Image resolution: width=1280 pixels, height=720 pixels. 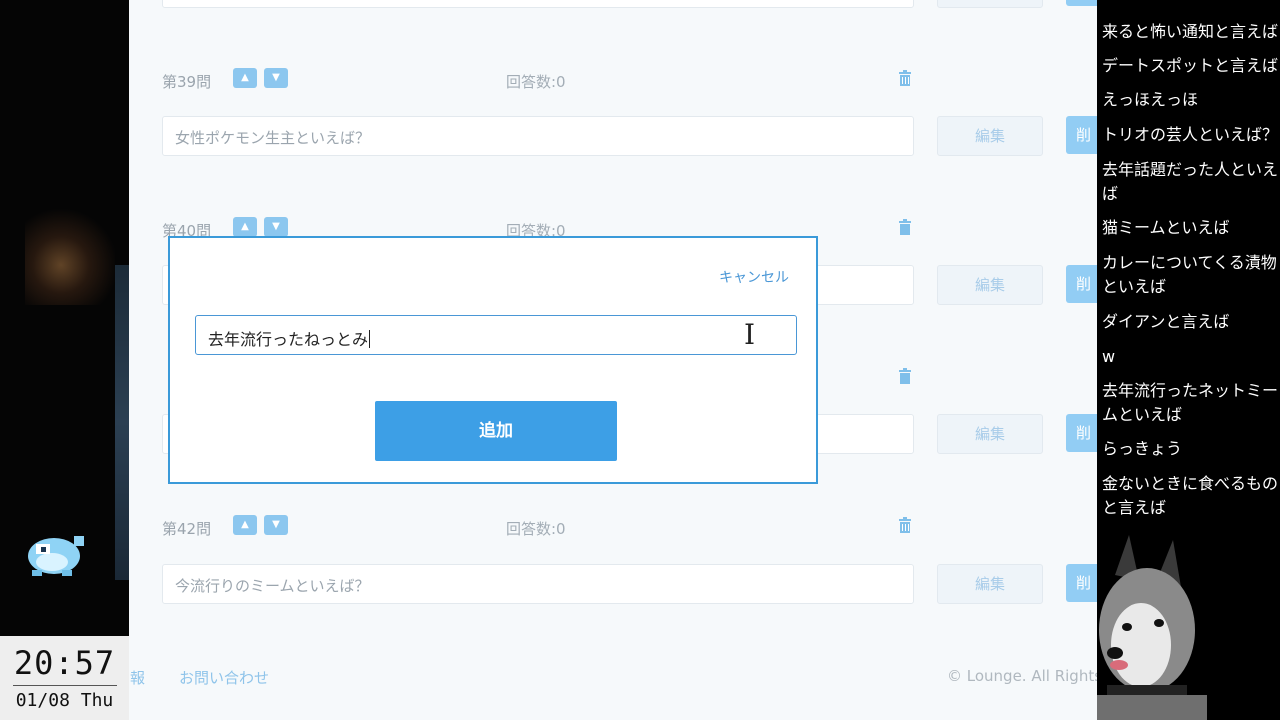 What do you see at coordinates (137, 677) in the screenshot?
I see `footer-link-info: 報` at bounding box center [137, 677].